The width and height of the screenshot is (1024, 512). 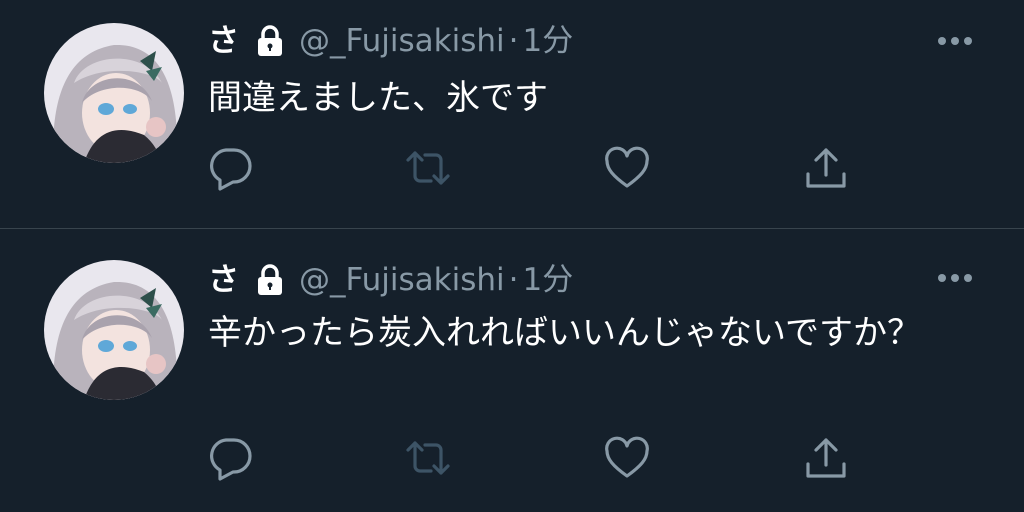 I want to click on tweet-text: 間違えました、氷です, so click(x=378, y=98).